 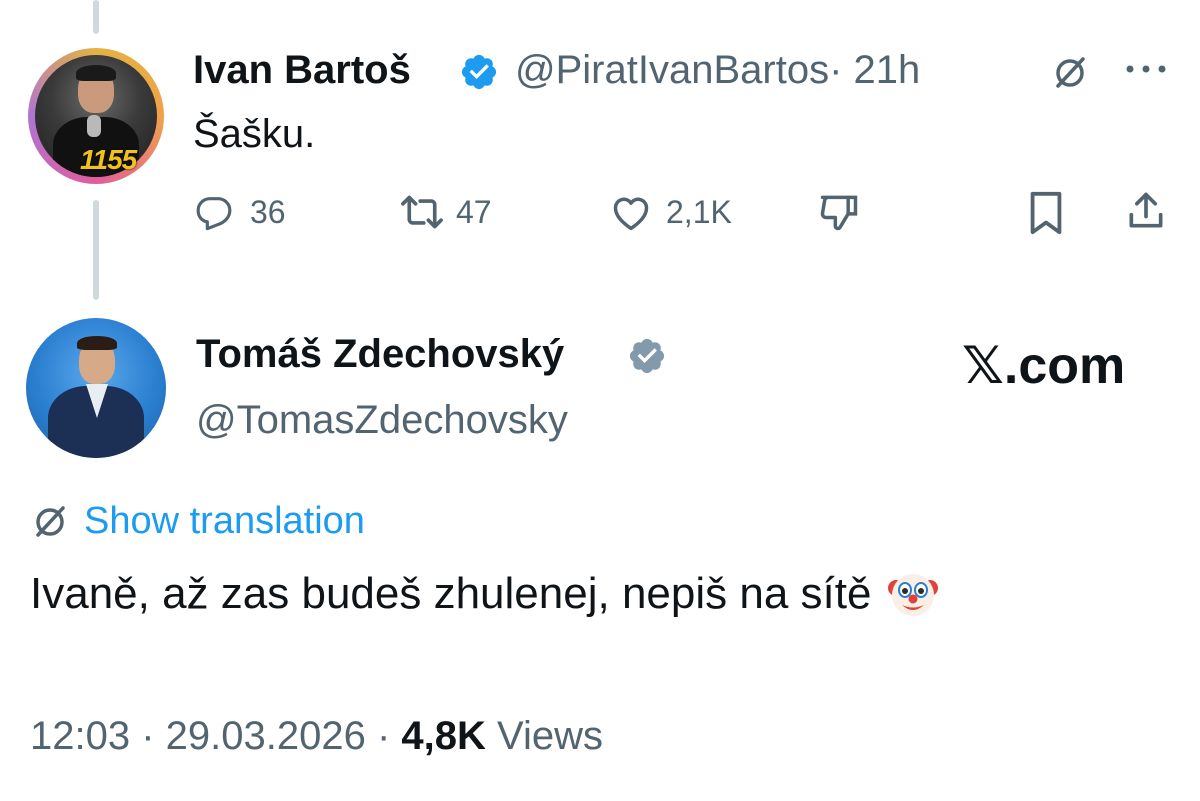 What do you see at coordinates (1044, 366) in the screenshot?
I see `x-com-watermark: 𝕏.com` at bounding box center [1044, 366].